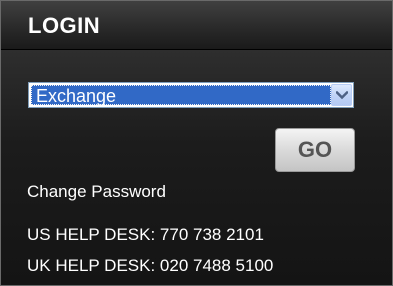  Describe the element at coordinates (181, 95) in the screenshot. I see `server-select-value: Exchange` at that location.